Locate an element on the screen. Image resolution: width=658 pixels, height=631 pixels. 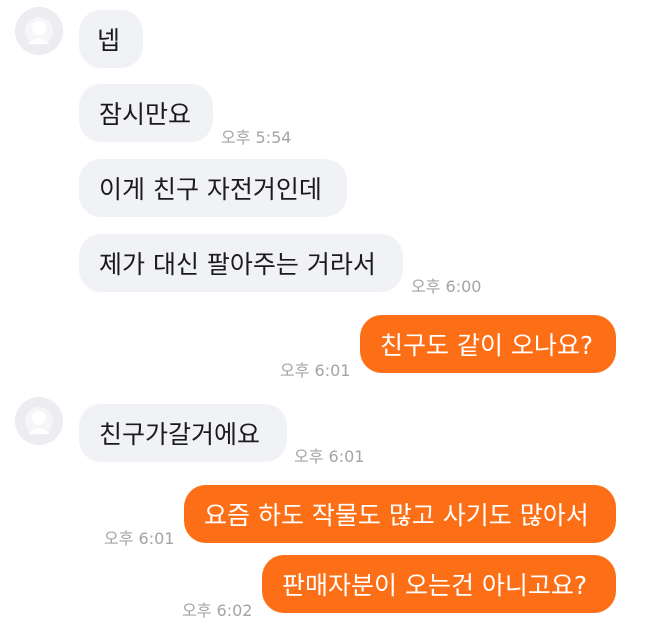
message-text: 이게 친구 자전거인데 is located at coordinates (210, 189).